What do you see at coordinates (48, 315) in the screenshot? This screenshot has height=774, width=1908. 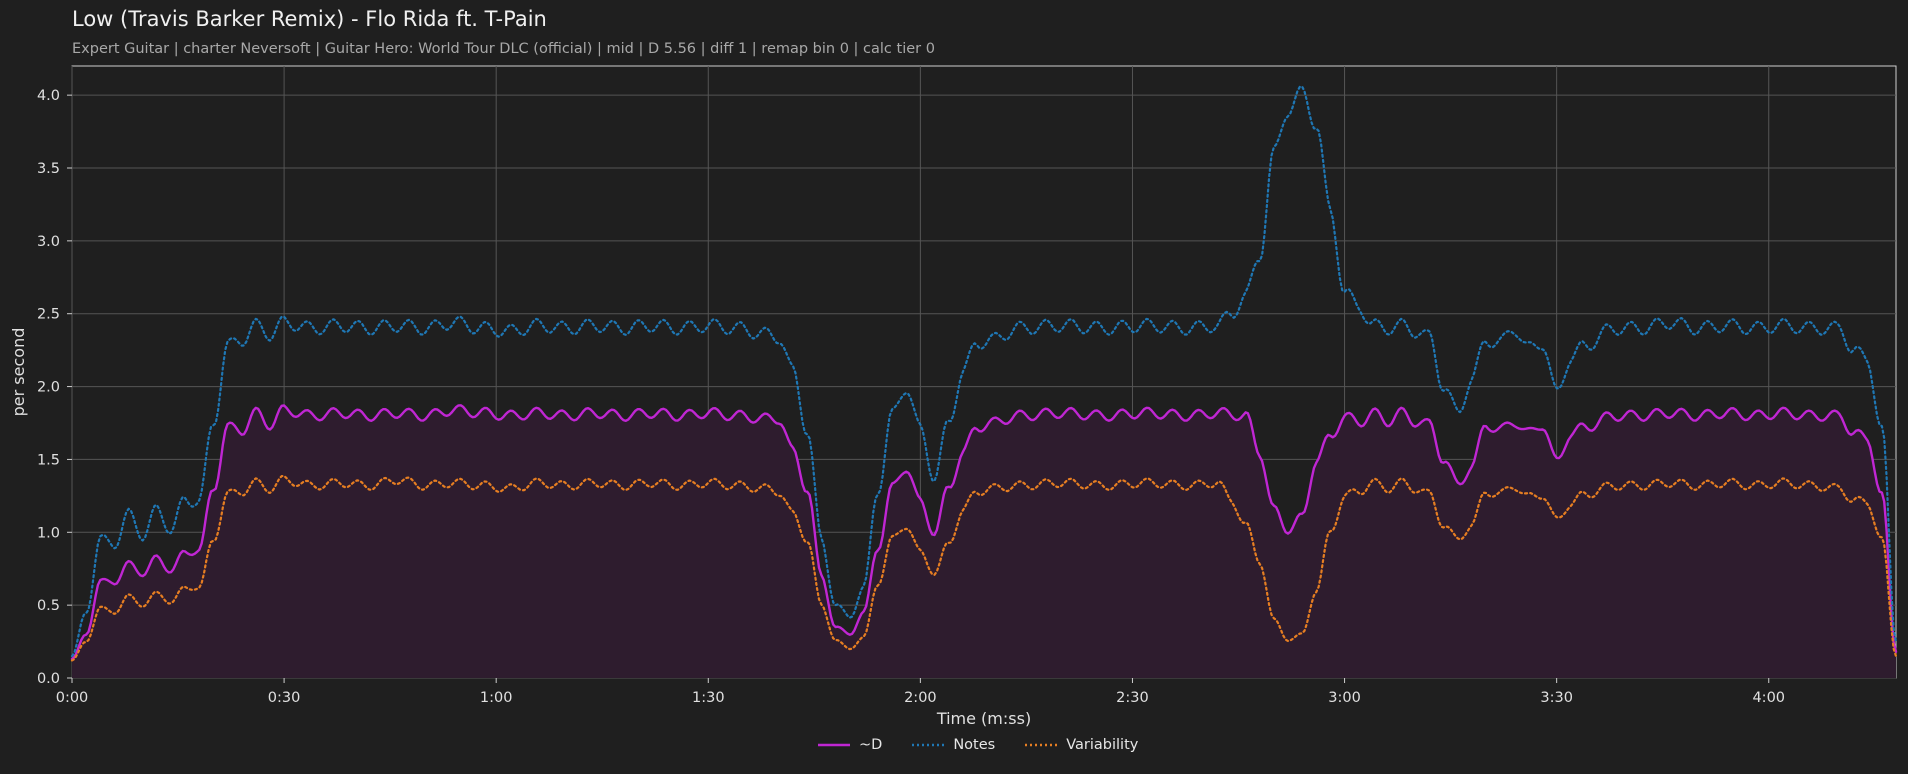 I see `y-tick-label: 2.5` at bounding box center [48, 315].